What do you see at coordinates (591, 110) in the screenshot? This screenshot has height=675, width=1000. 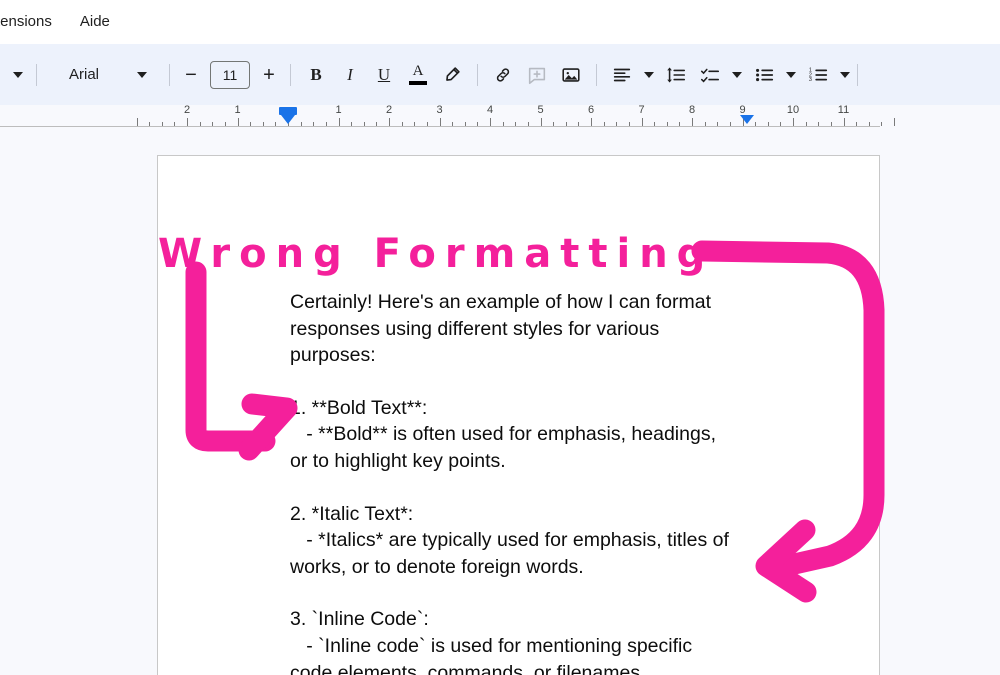 I see `ruler-label: 6` at bounding box center [591, 110].